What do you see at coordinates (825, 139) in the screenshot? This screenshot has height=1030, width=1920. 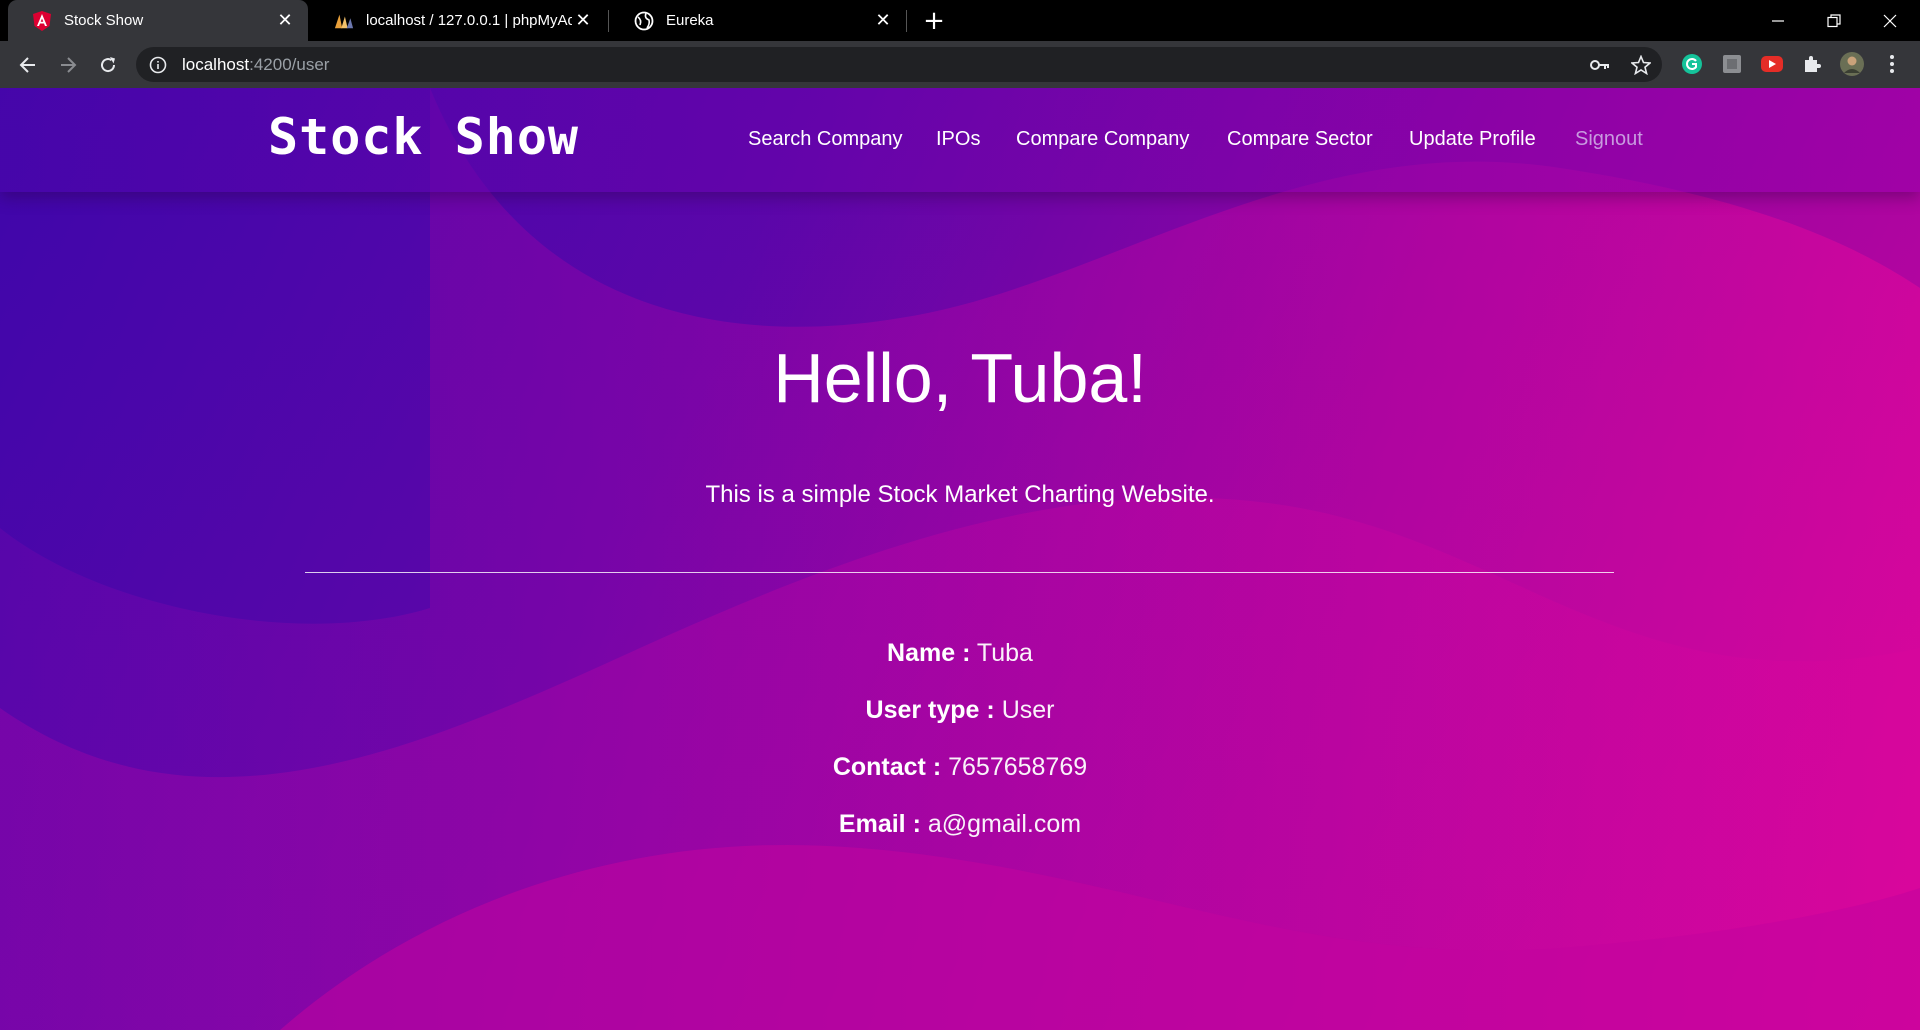 I see `nav-search-company: Search Company` at bounding box center [825, 139].